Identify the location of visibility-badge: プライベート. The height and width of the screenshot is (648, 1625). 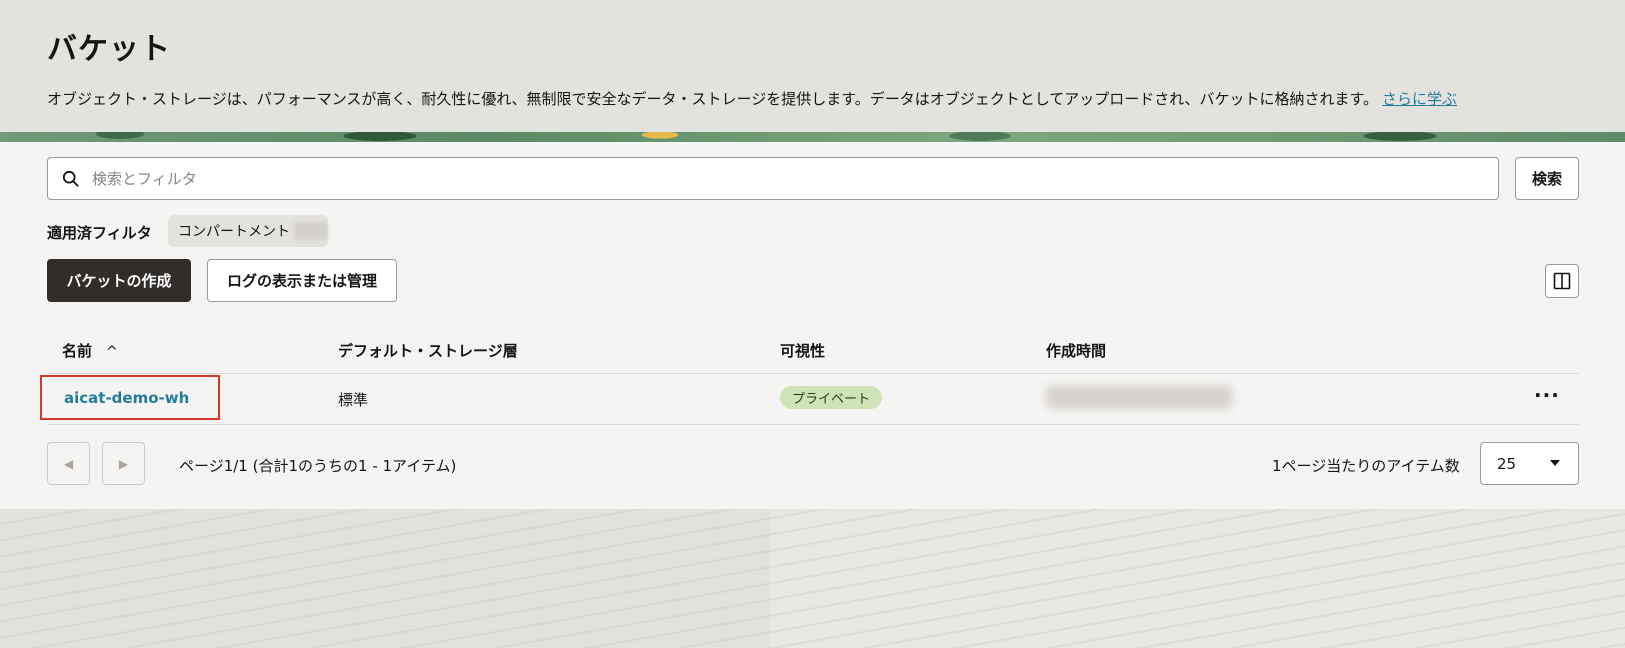
(831, 397).